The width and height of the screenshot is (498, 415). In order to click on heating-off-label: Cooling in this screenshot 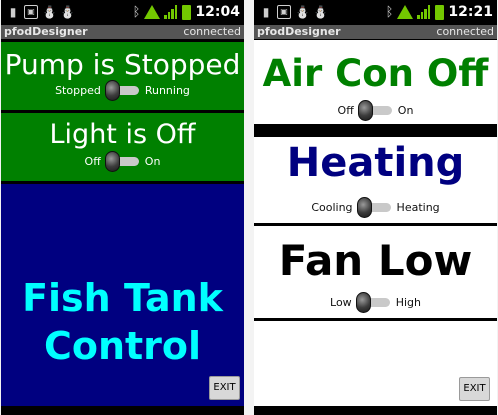, I will do `click(332, 207)`.